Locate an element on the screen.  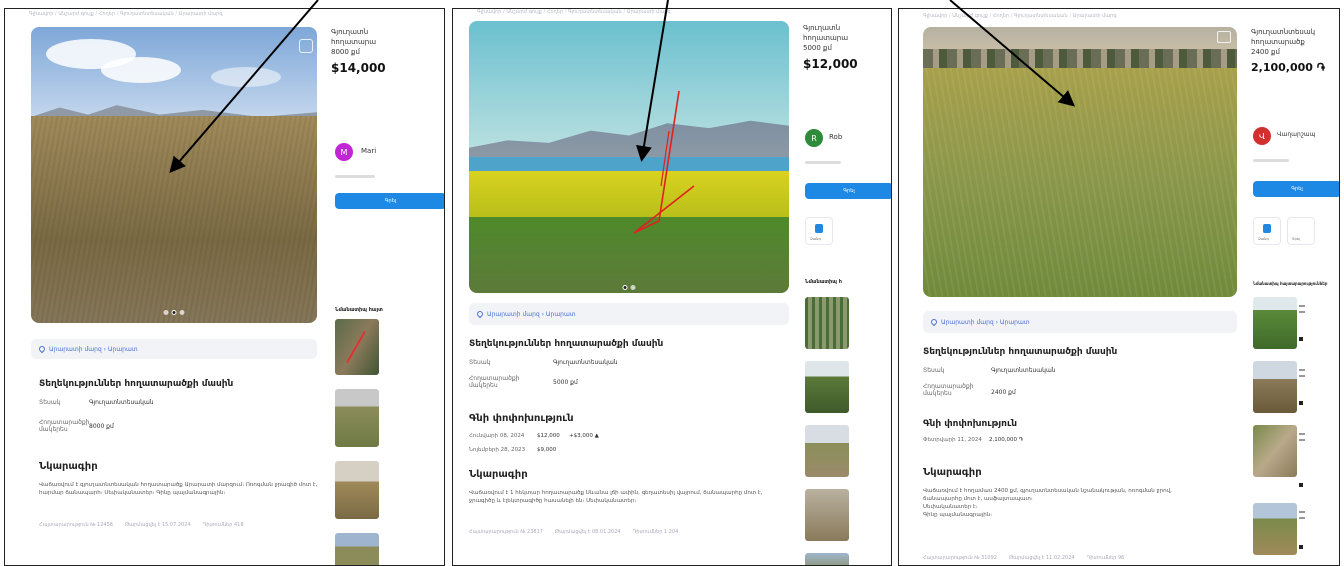
price-history-title: Գնի փոփոխություն is located at coordinates (521, 418).